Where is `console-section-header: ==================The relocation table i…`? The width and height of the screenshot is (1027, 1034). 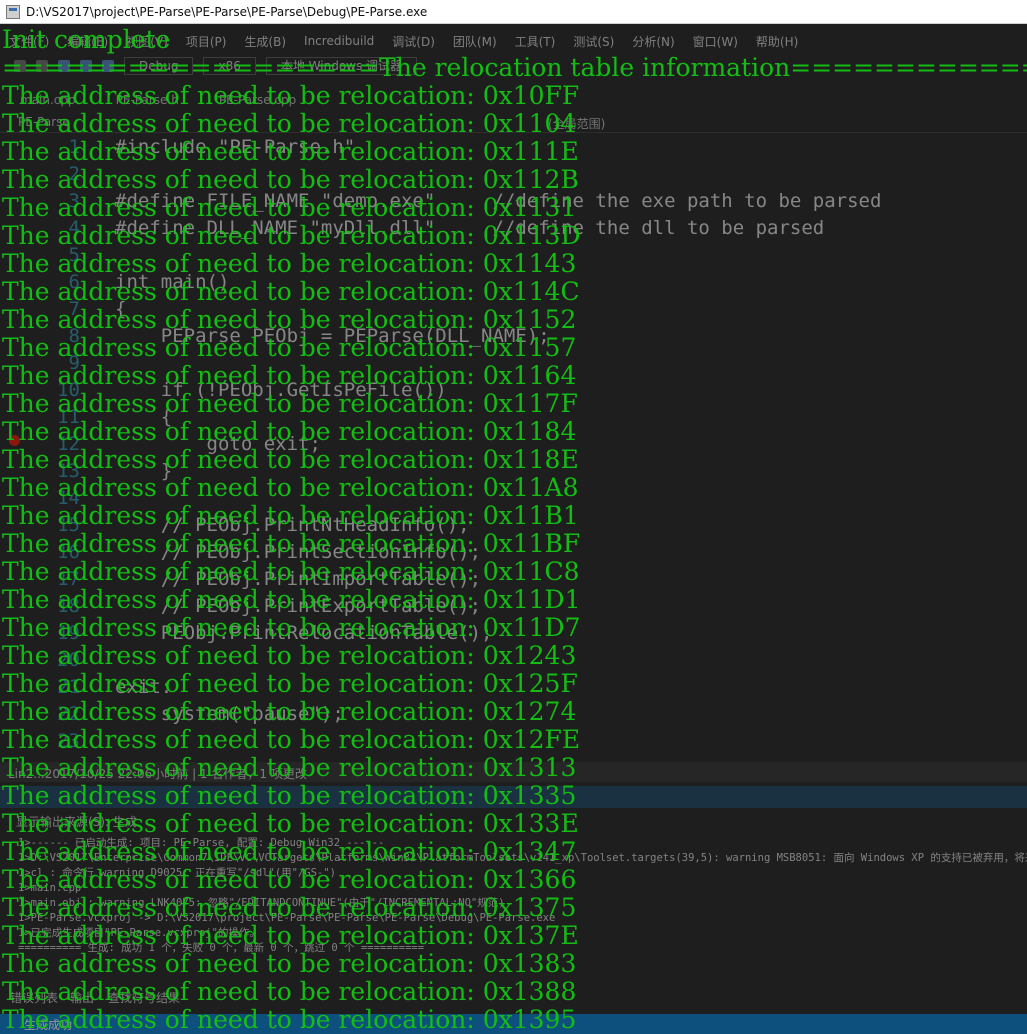
console-section-header: ==================The relocation table i… is located at coordinates (514, 68).